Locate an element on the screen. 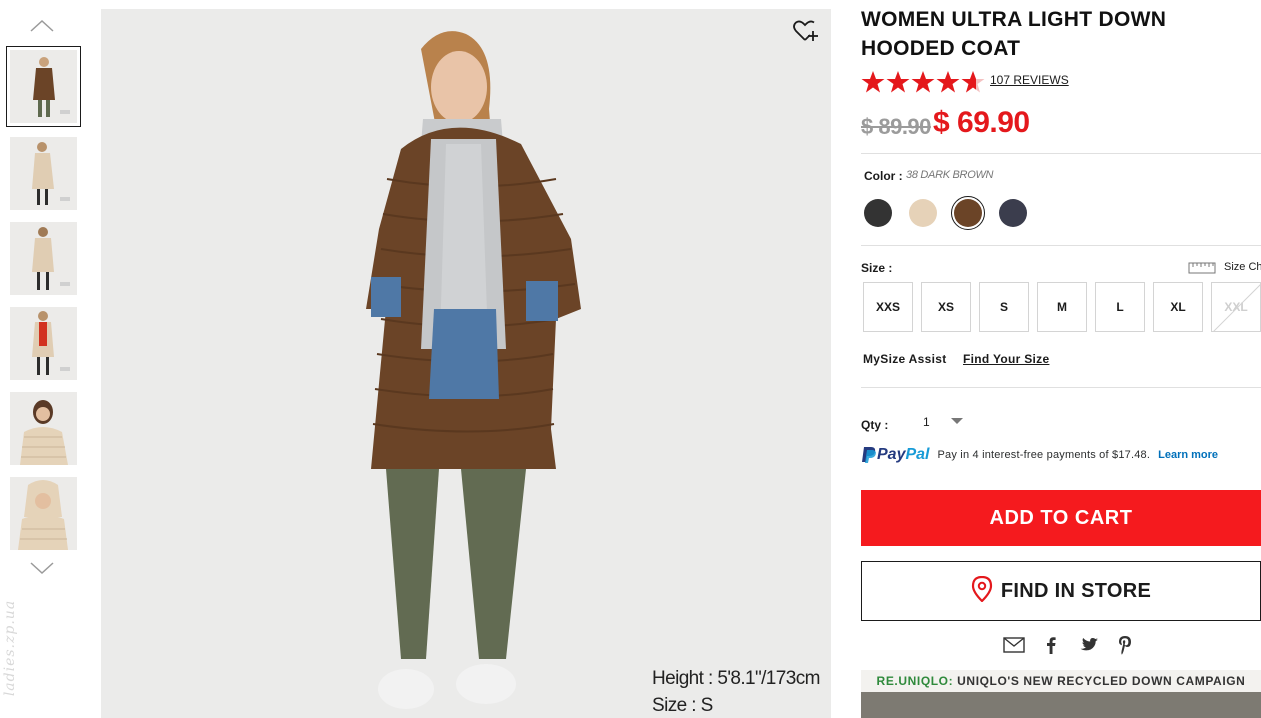  paypal-logo: Pay Pal is located at coordinates (895, 455).